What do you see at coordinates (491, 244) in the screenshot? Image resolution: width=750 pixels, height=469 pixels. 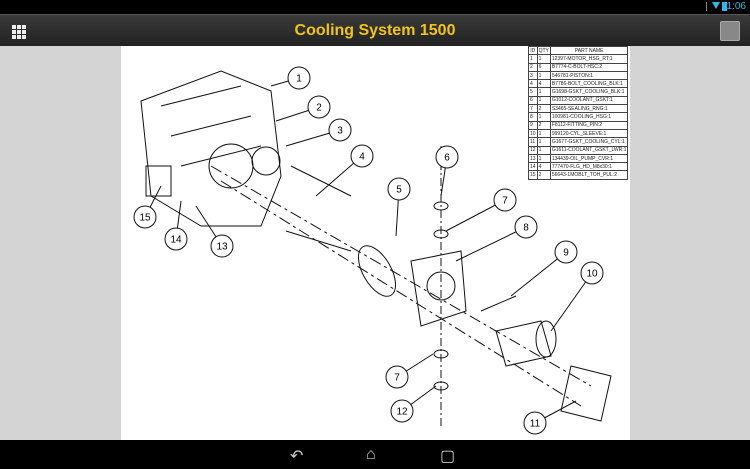 I see `leader-line` at bounding box center [491, 244].